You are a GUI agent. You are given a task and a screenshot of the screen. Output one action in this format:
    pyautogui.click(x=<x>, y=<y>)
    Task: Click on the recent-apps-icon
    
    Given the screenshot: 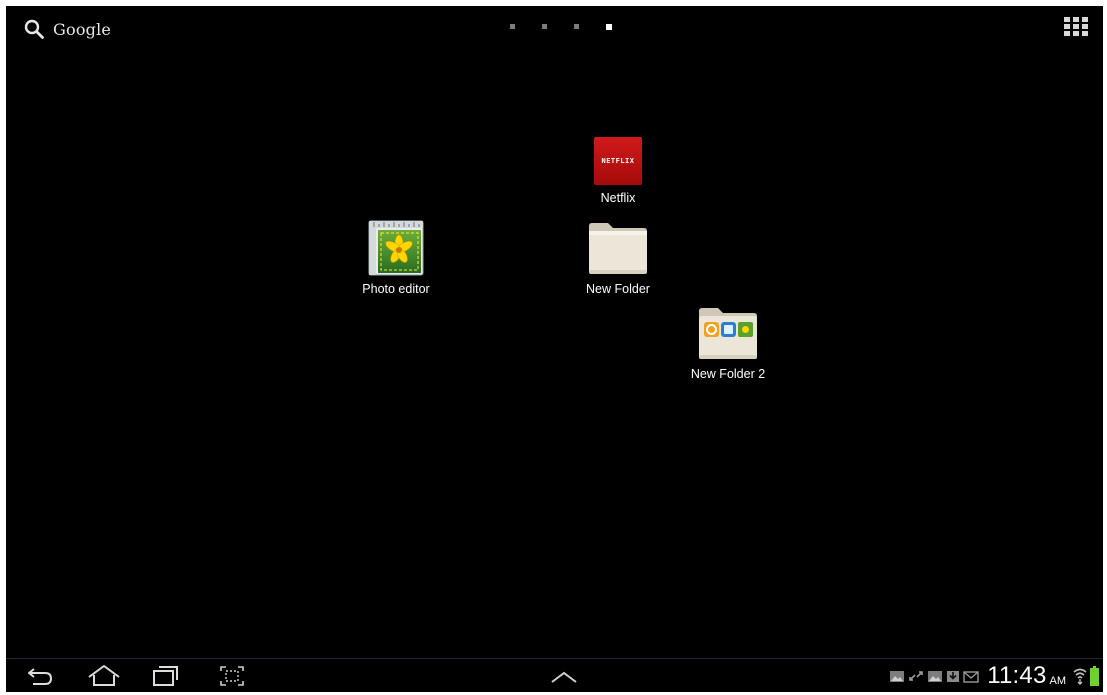 What is the action you would take?
    pyautogui.click(x=165, y=676)
    